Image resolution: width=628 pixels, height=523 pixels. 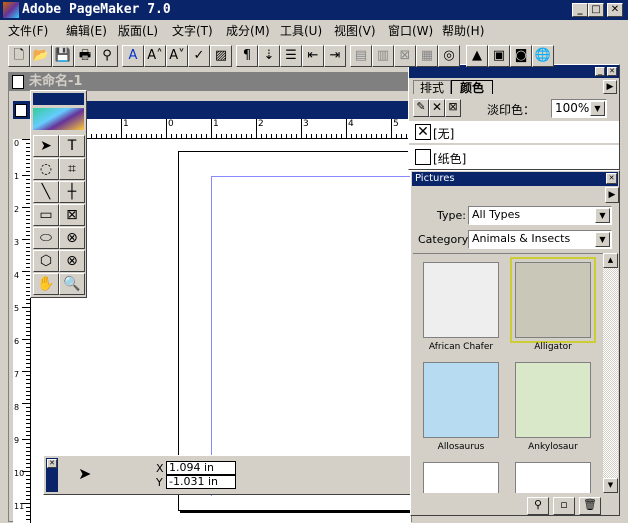 I want to click on pictures-title-bar: Pictures, so click(x=515, y=179).